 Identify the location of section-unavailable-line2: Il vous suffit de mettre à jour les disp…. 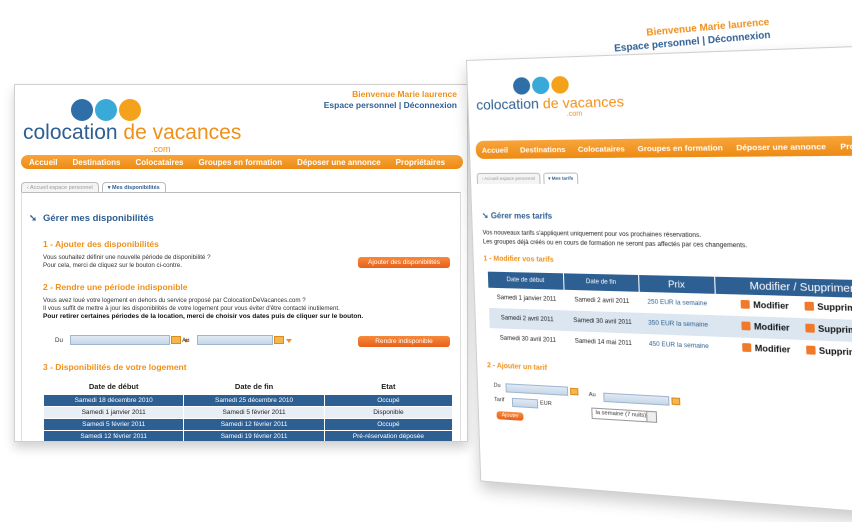
(191, 308).